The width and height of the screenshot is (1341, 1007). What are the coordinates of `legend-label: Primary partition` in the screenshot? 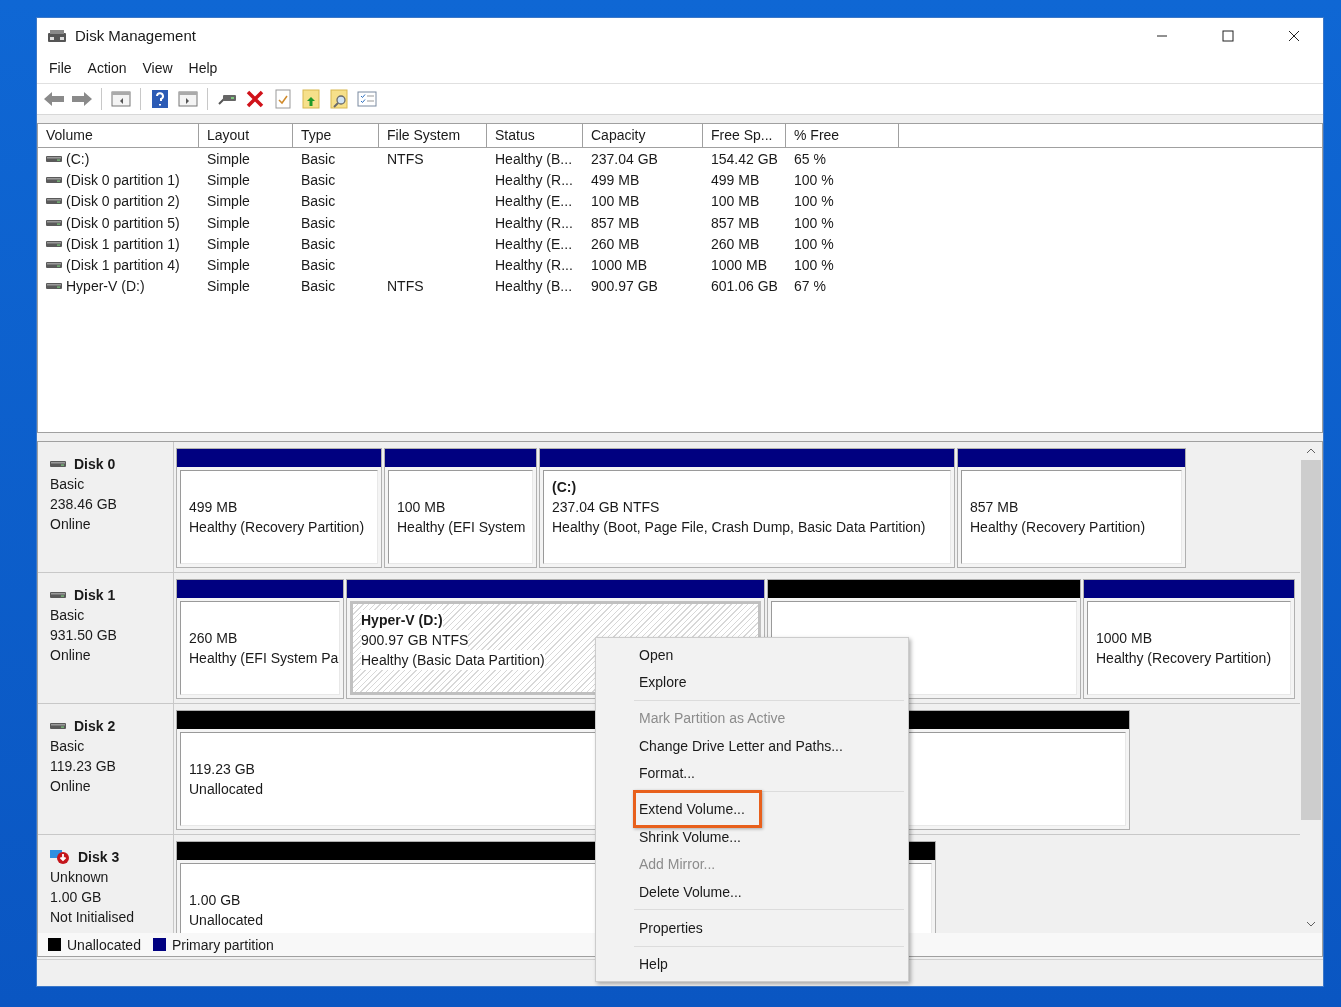 It's located at (222, 944).